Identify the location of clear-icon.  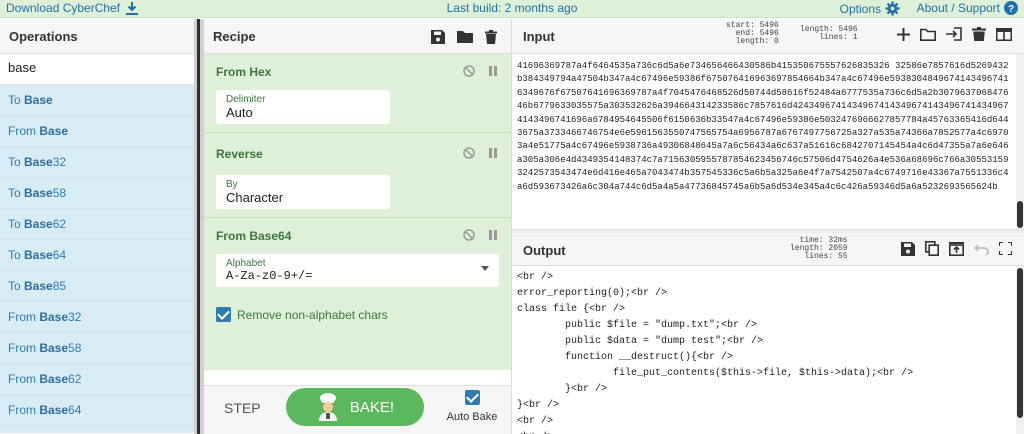
(979, 34).